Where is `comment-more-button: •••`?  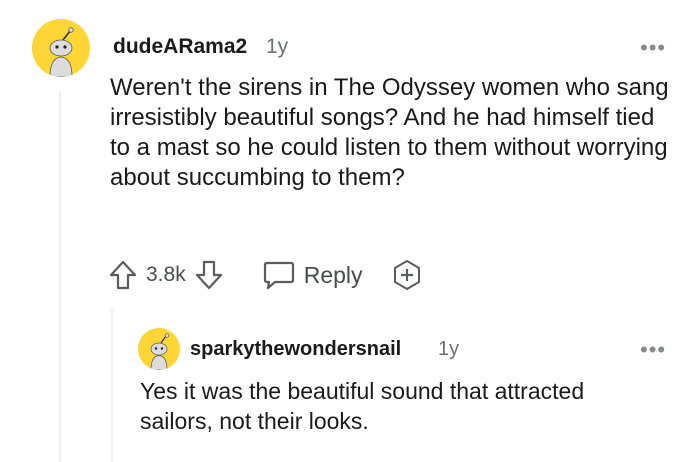 comment-more-button: ••• is located at coordinates (653, 48).